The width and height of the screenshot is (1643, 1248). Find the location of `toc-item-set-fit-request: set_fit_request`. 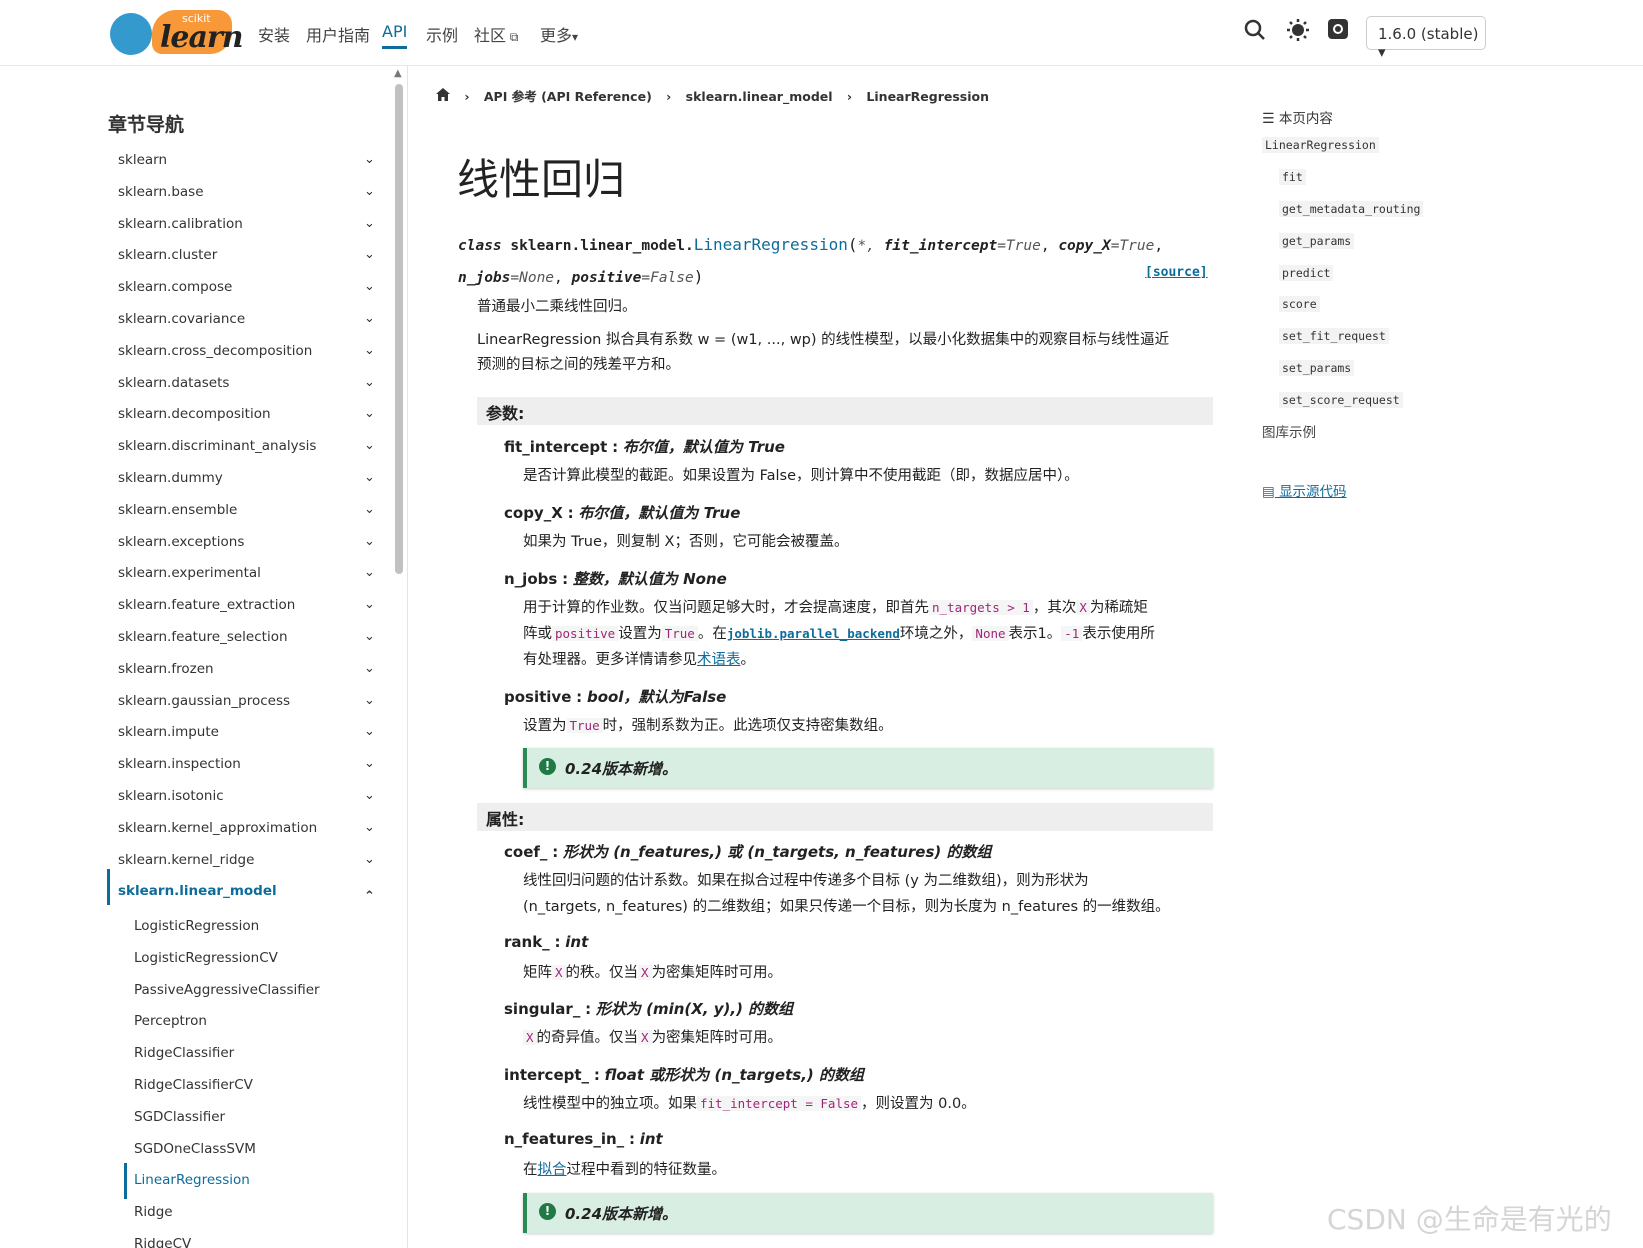

toc-item-set-fit-request: set_fit_request is located at coordinates (1334, 336).